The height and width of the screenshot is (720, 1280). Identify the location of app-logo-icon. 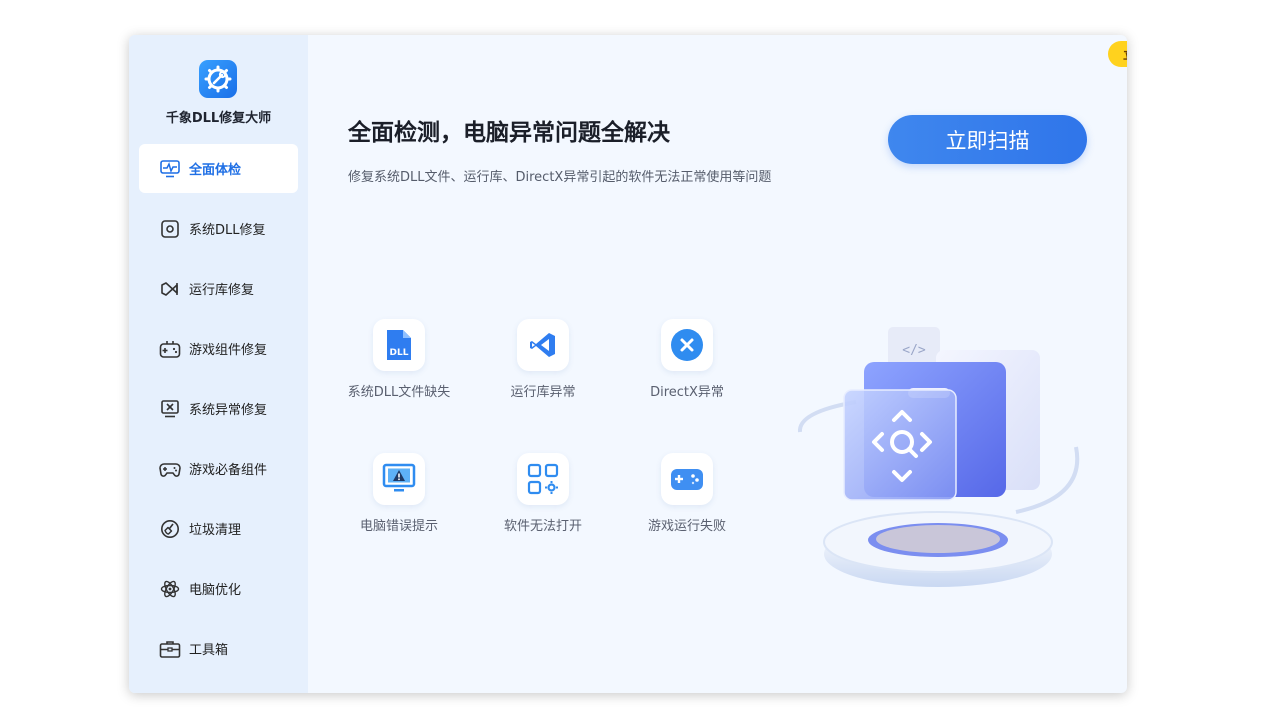
(218, 79).